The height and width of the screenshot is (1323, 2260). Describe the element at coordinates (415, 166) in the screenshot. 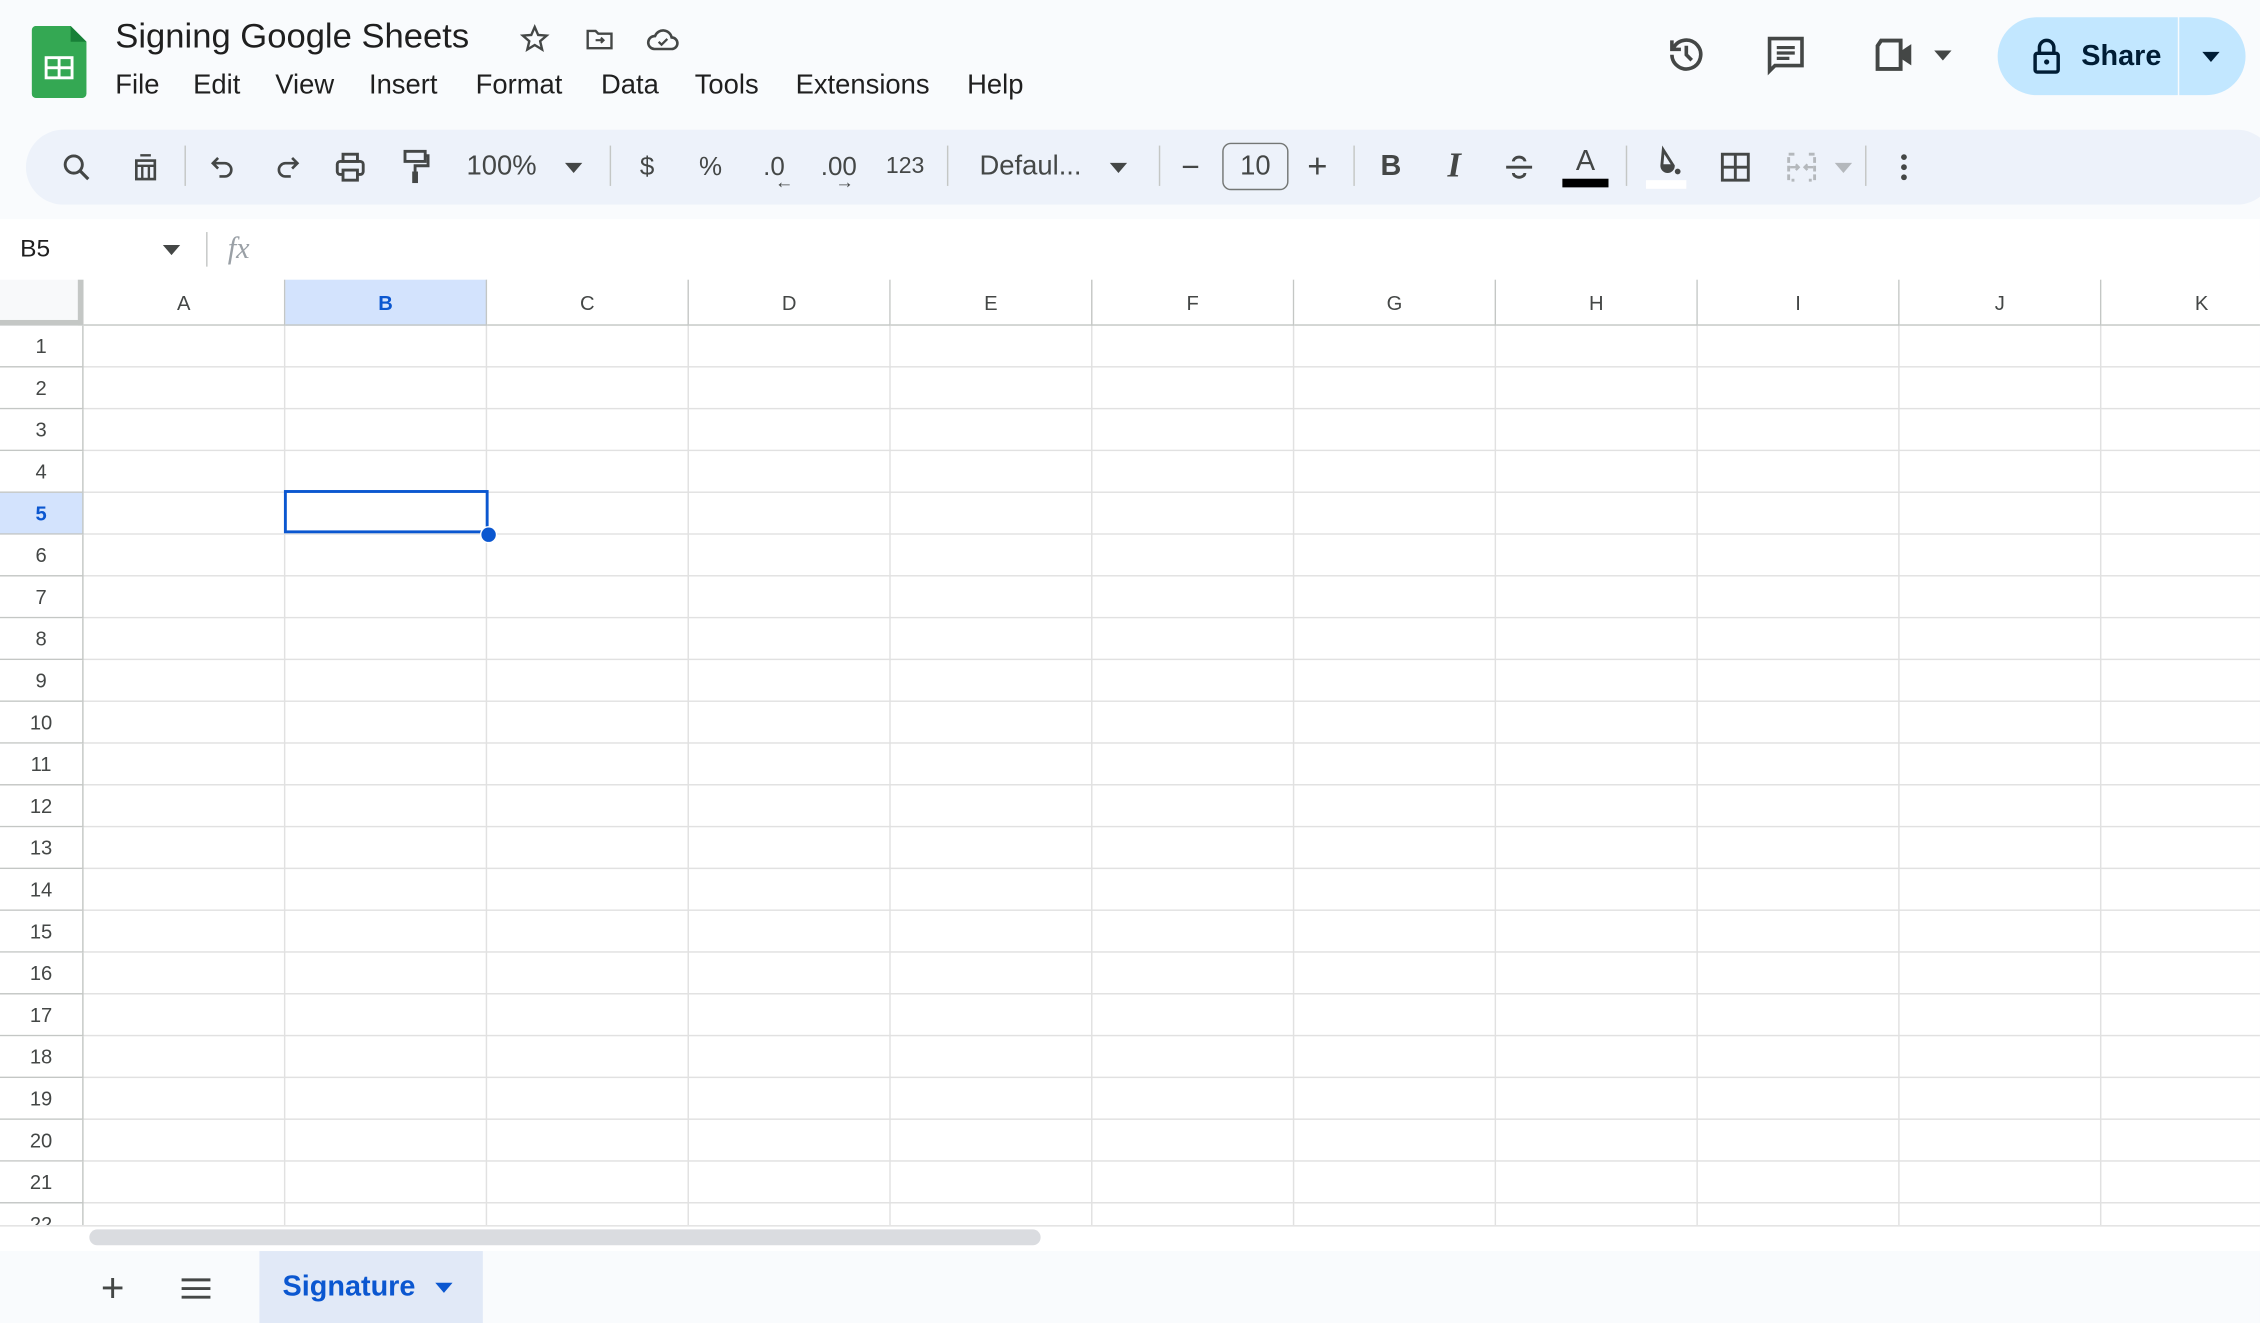

I see `paint-format-icon` at that location.